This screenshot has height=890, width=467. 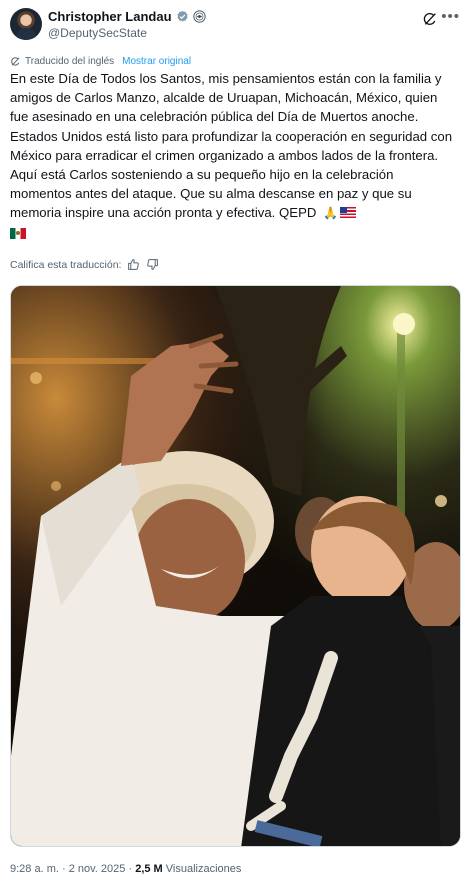 I want to click on views-count: 2,5 M, so click(x=149, y=869).